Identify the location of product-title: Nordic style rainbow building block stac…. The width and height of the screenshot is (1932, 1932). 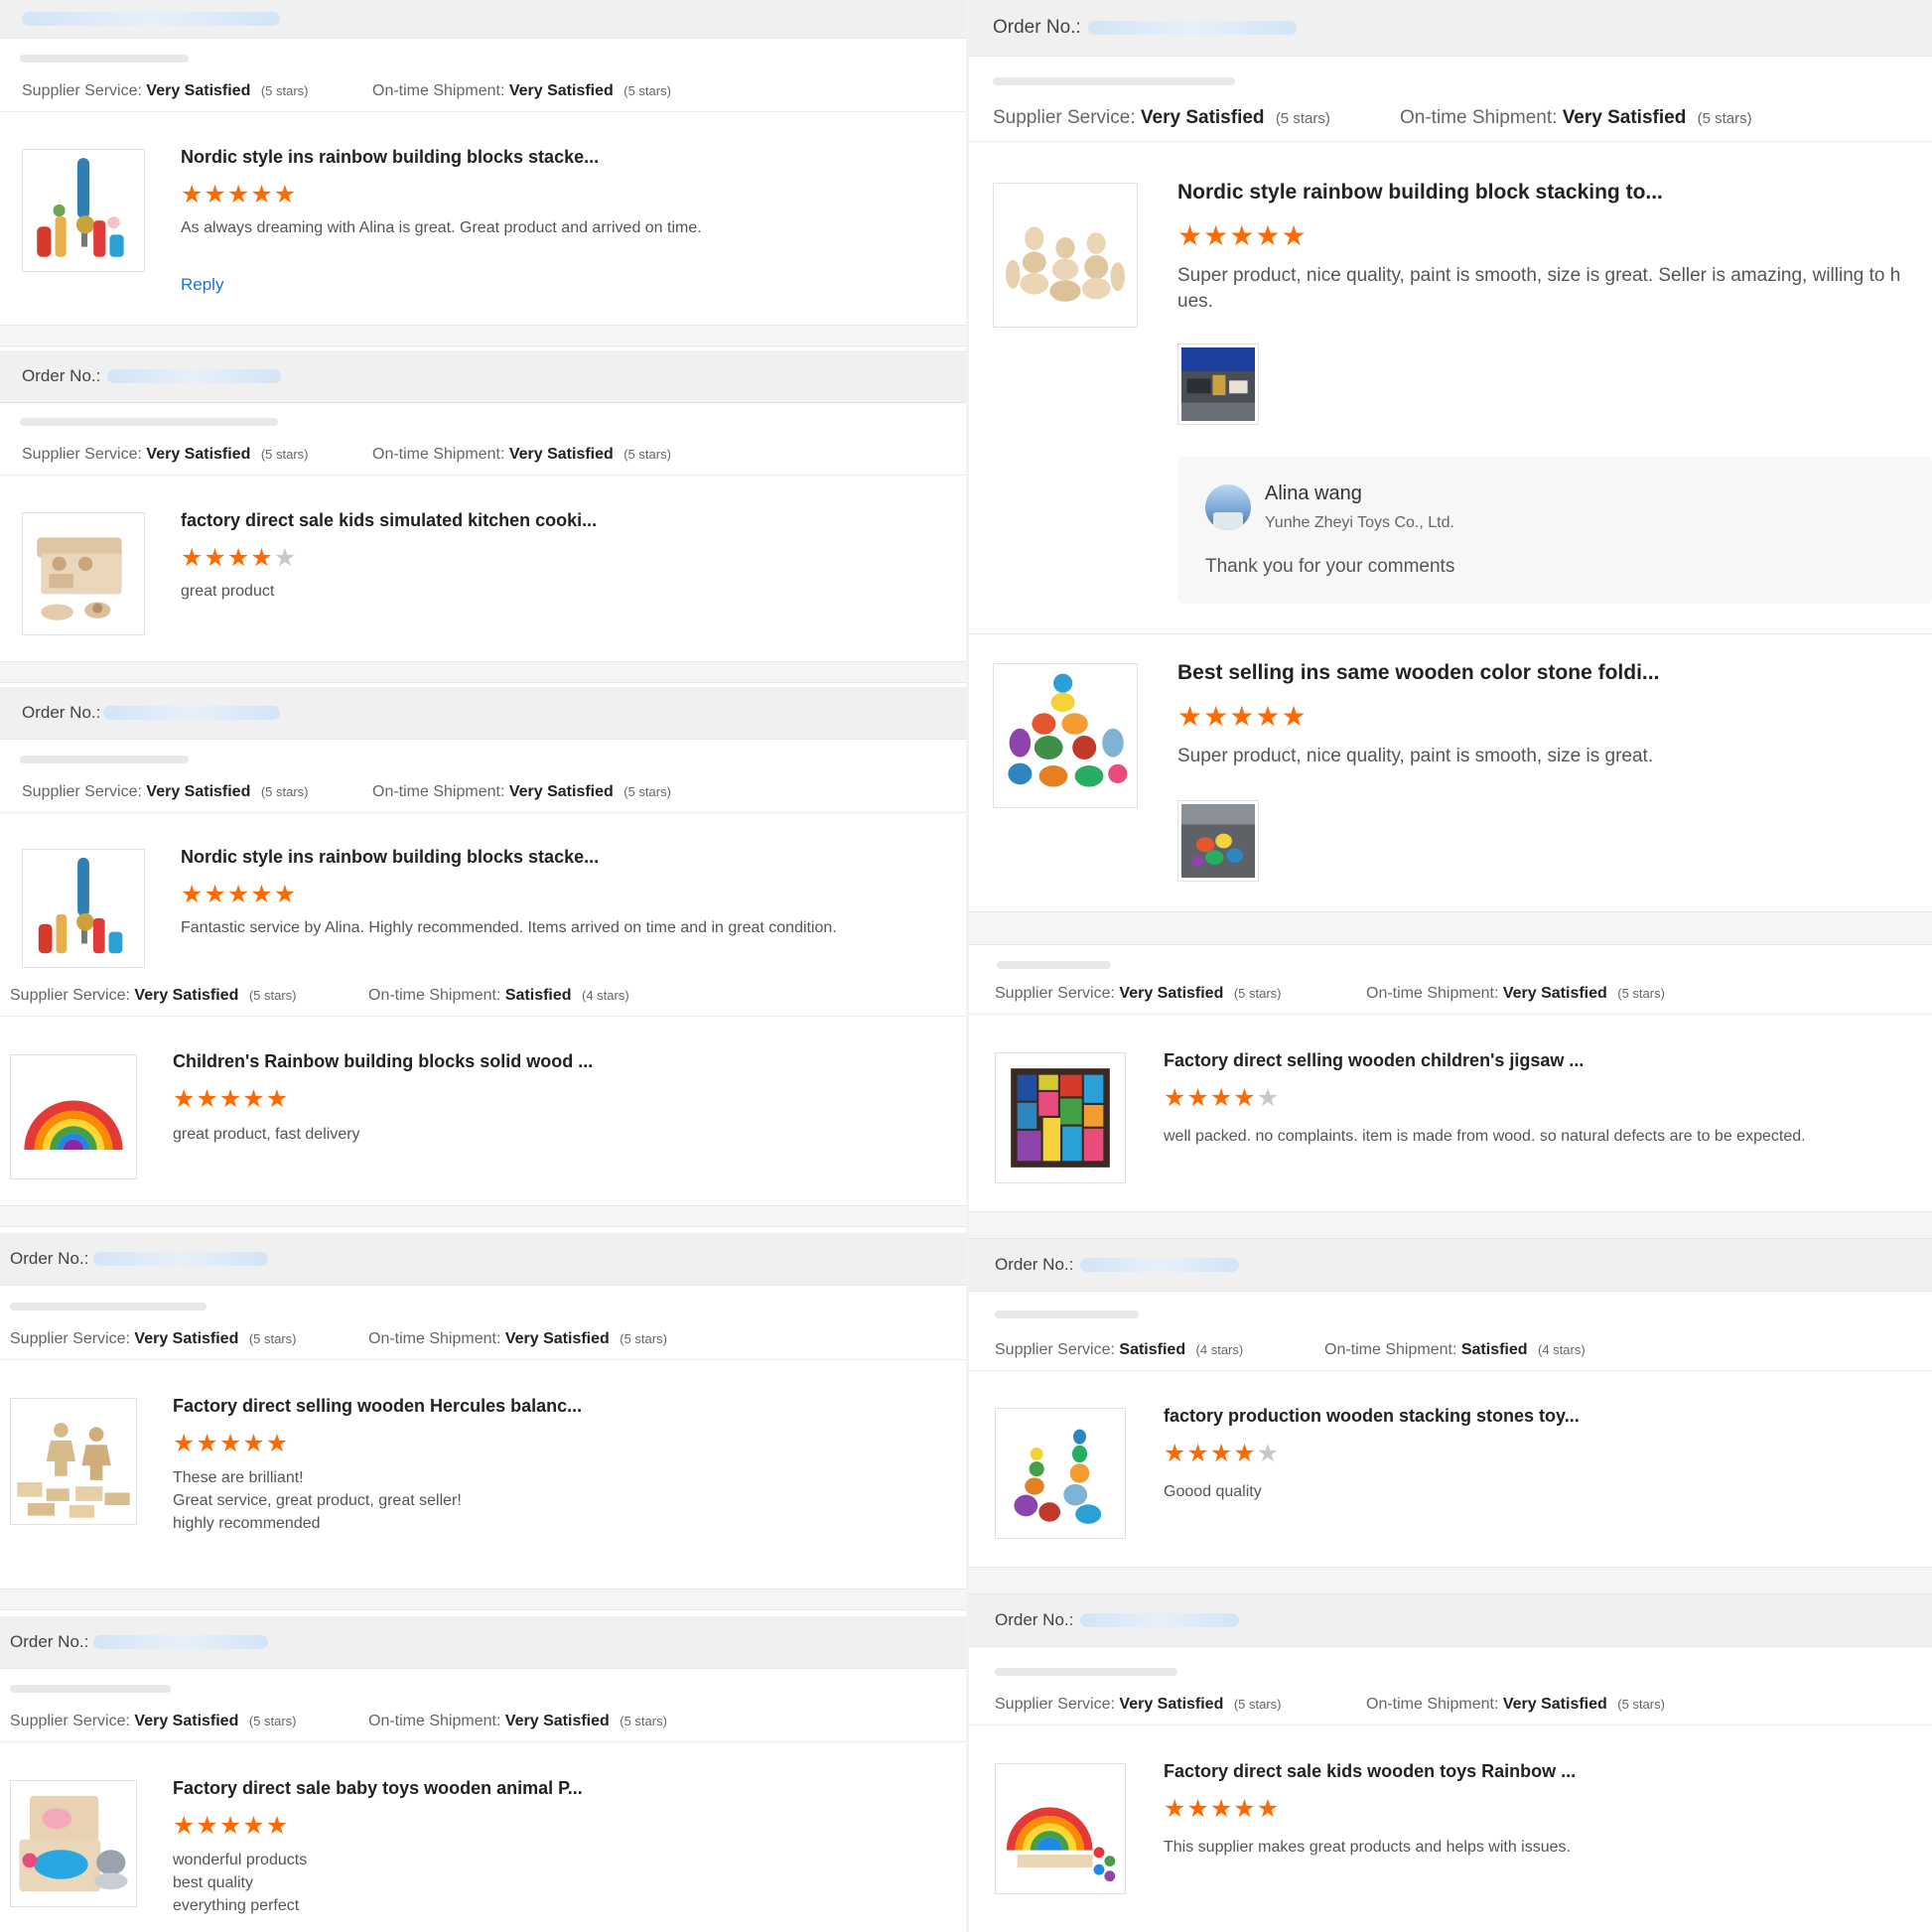
(1420, 193).